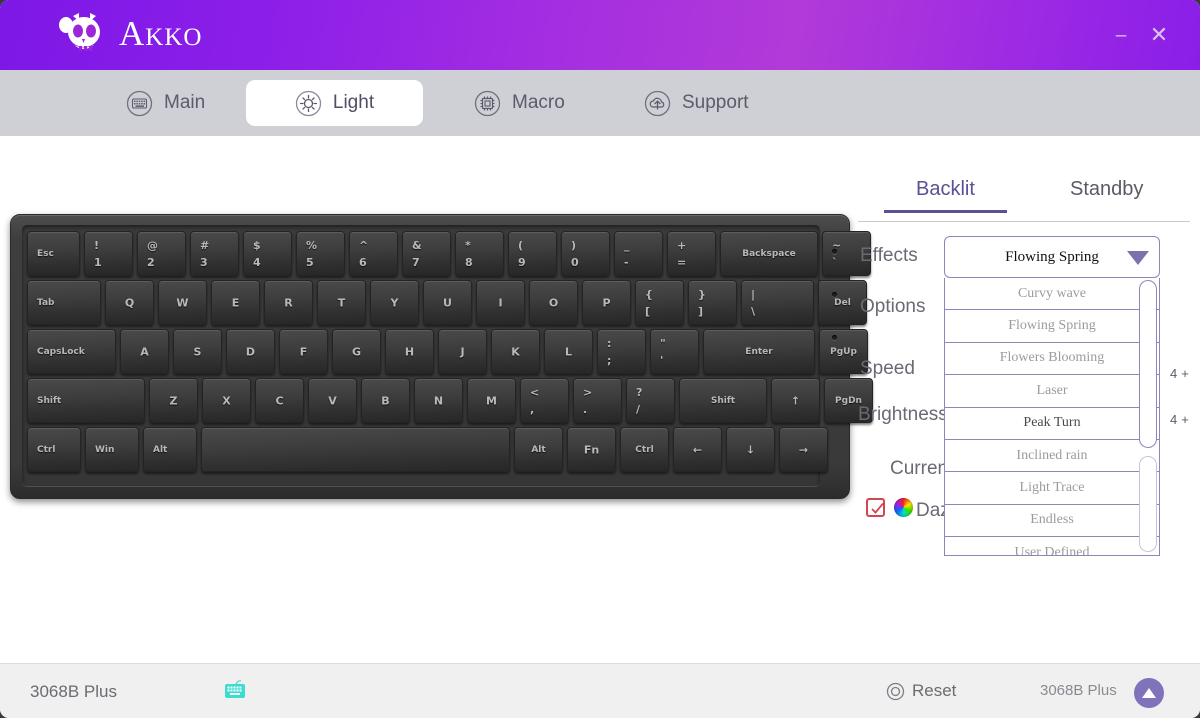 The image size is (1200, 718). I want to click on dropdown-option: Light Trace, so click(1052, 488).